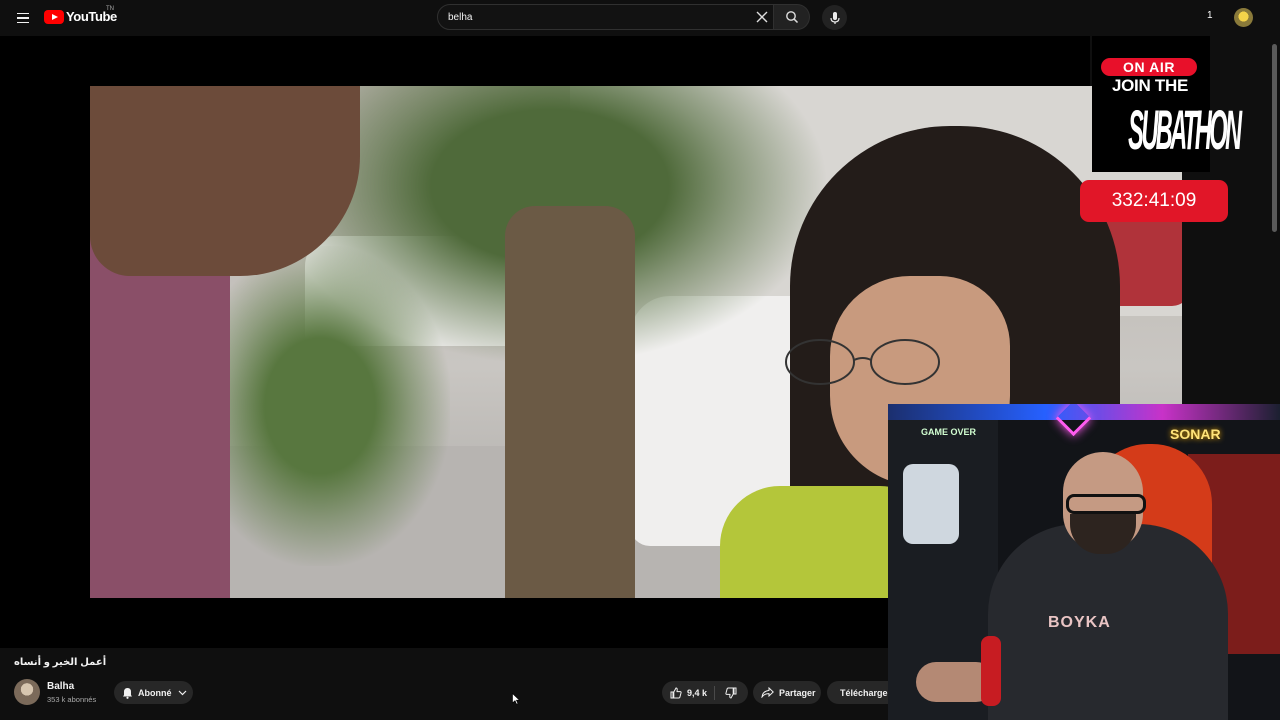 This screenshot has width=1280, height=720. Describe the element at coordinates (1274, 138) in the screenshot. I see `page-scrollbar` at that location.